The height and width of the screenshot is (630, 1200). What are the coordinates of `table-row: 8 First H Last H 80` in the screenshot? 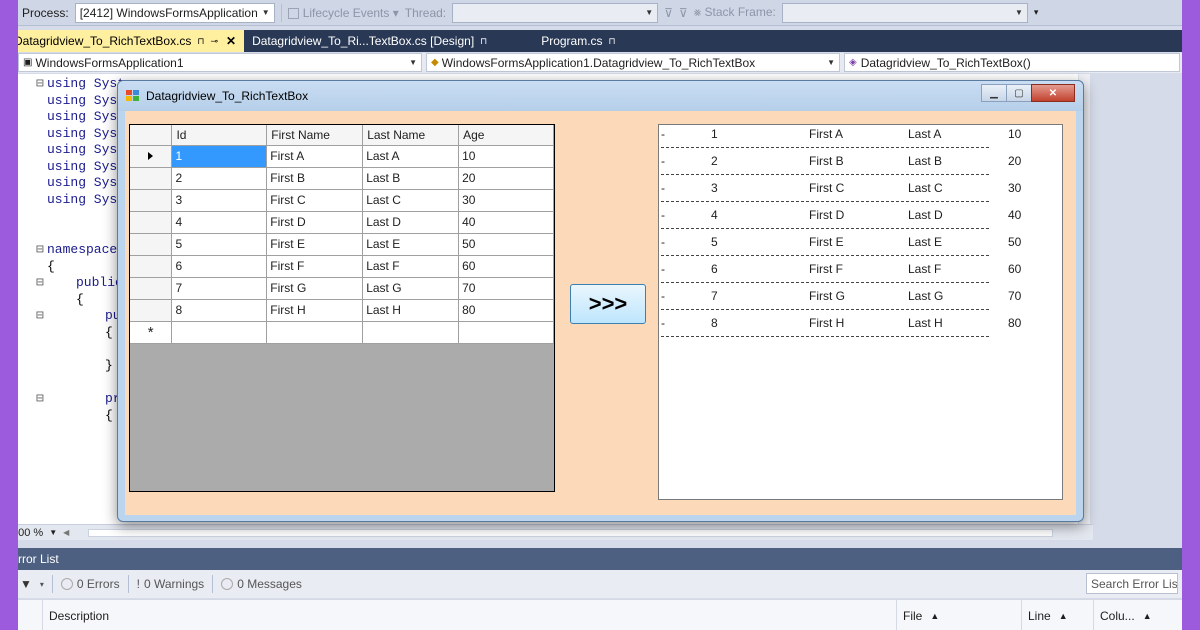 It's located at (342, 310).